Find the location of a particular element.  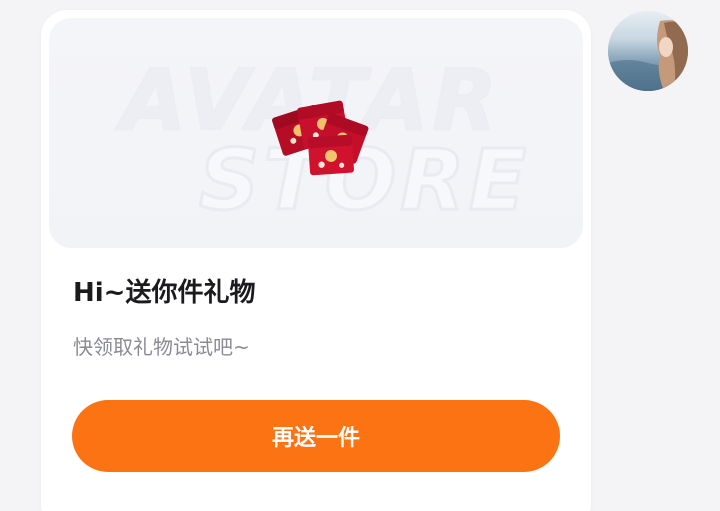

gift-card-subtitle: 快领取礼物试试吧~ is located at coordinates (161, 347).